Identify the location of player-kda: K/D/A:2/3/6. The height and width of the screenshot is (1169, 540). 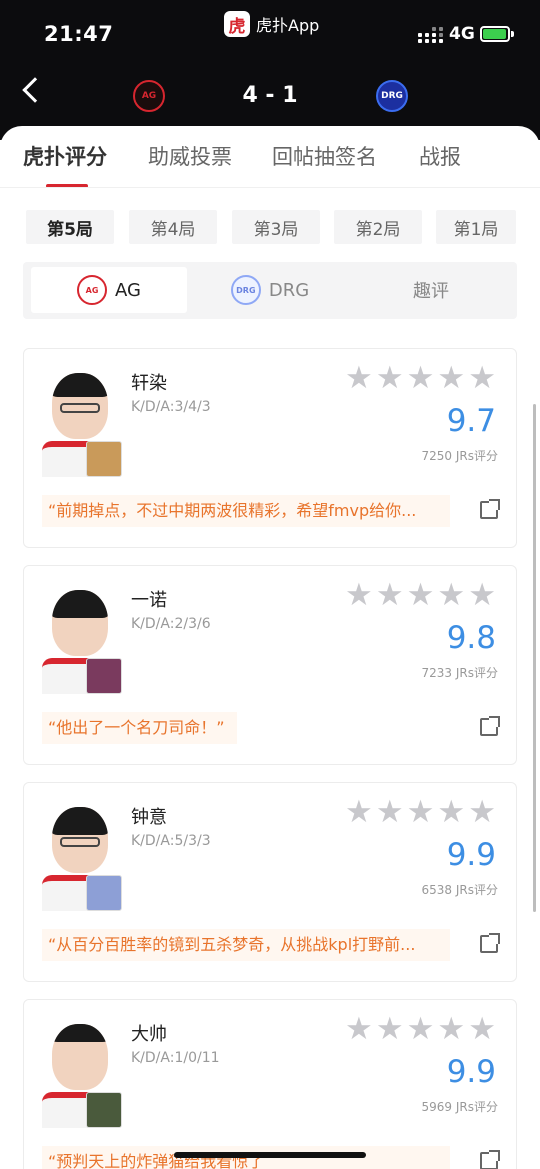
(171, 624).